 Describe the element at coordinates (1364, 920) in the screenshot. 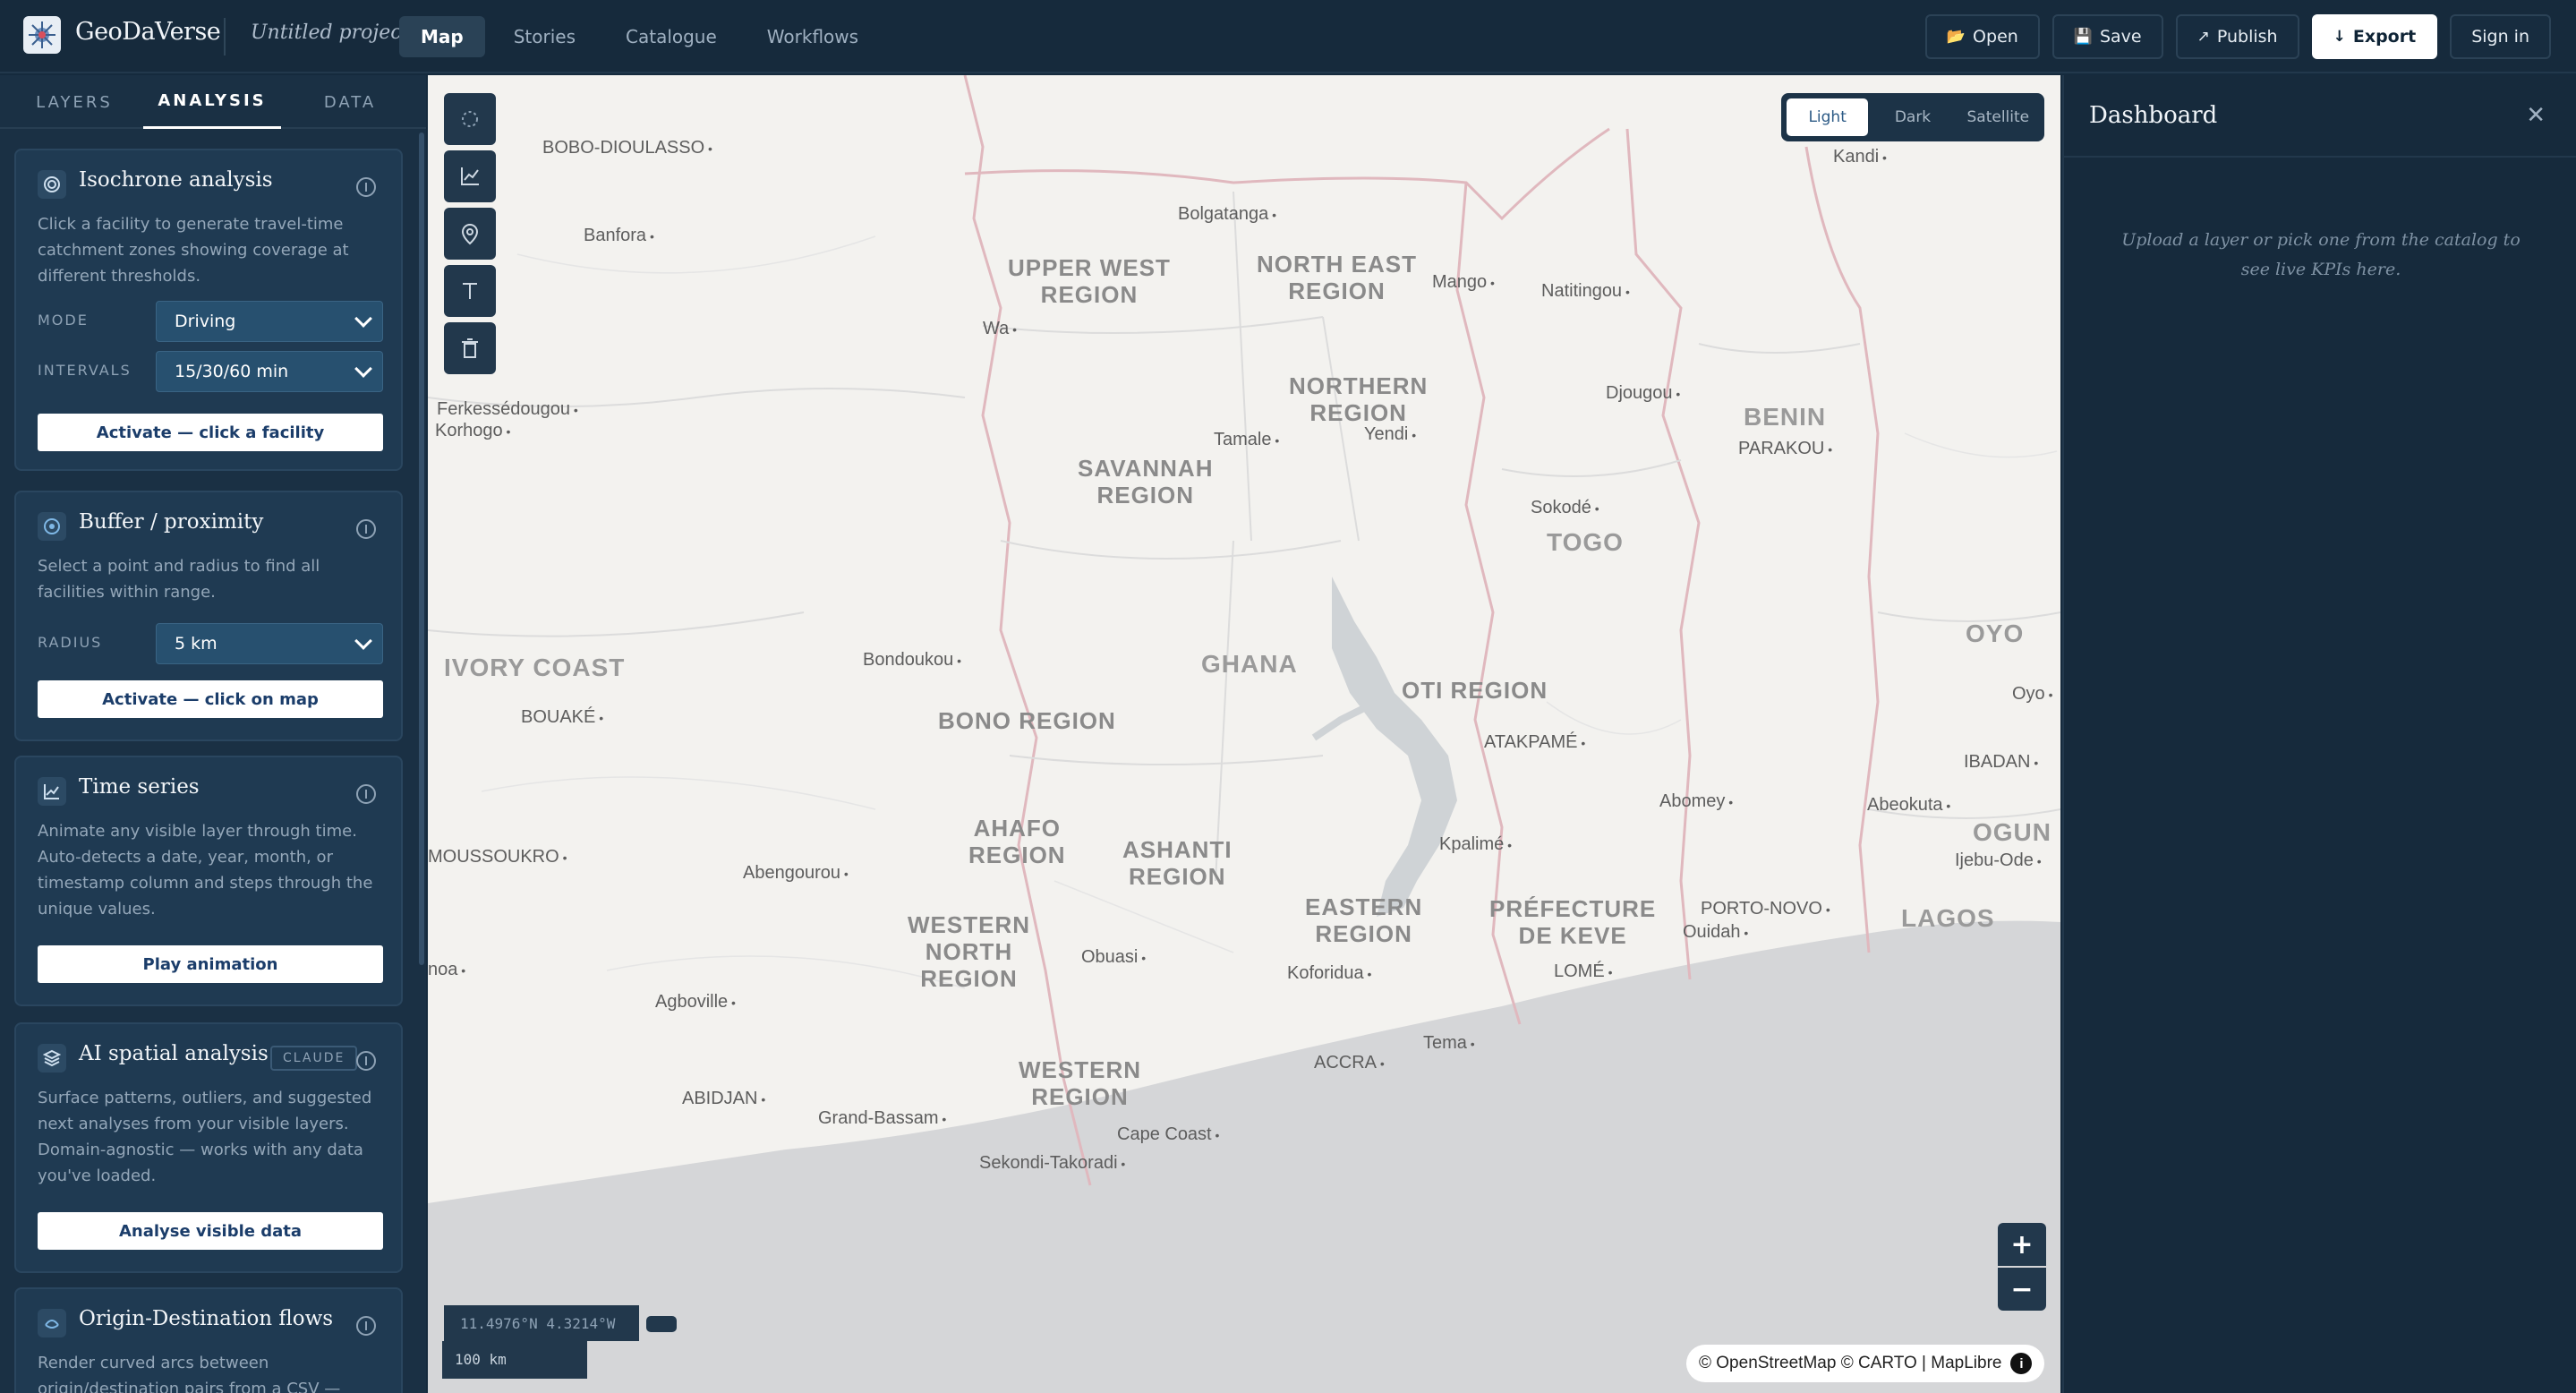

I see `map-label: EASTERN REGION` at that location.